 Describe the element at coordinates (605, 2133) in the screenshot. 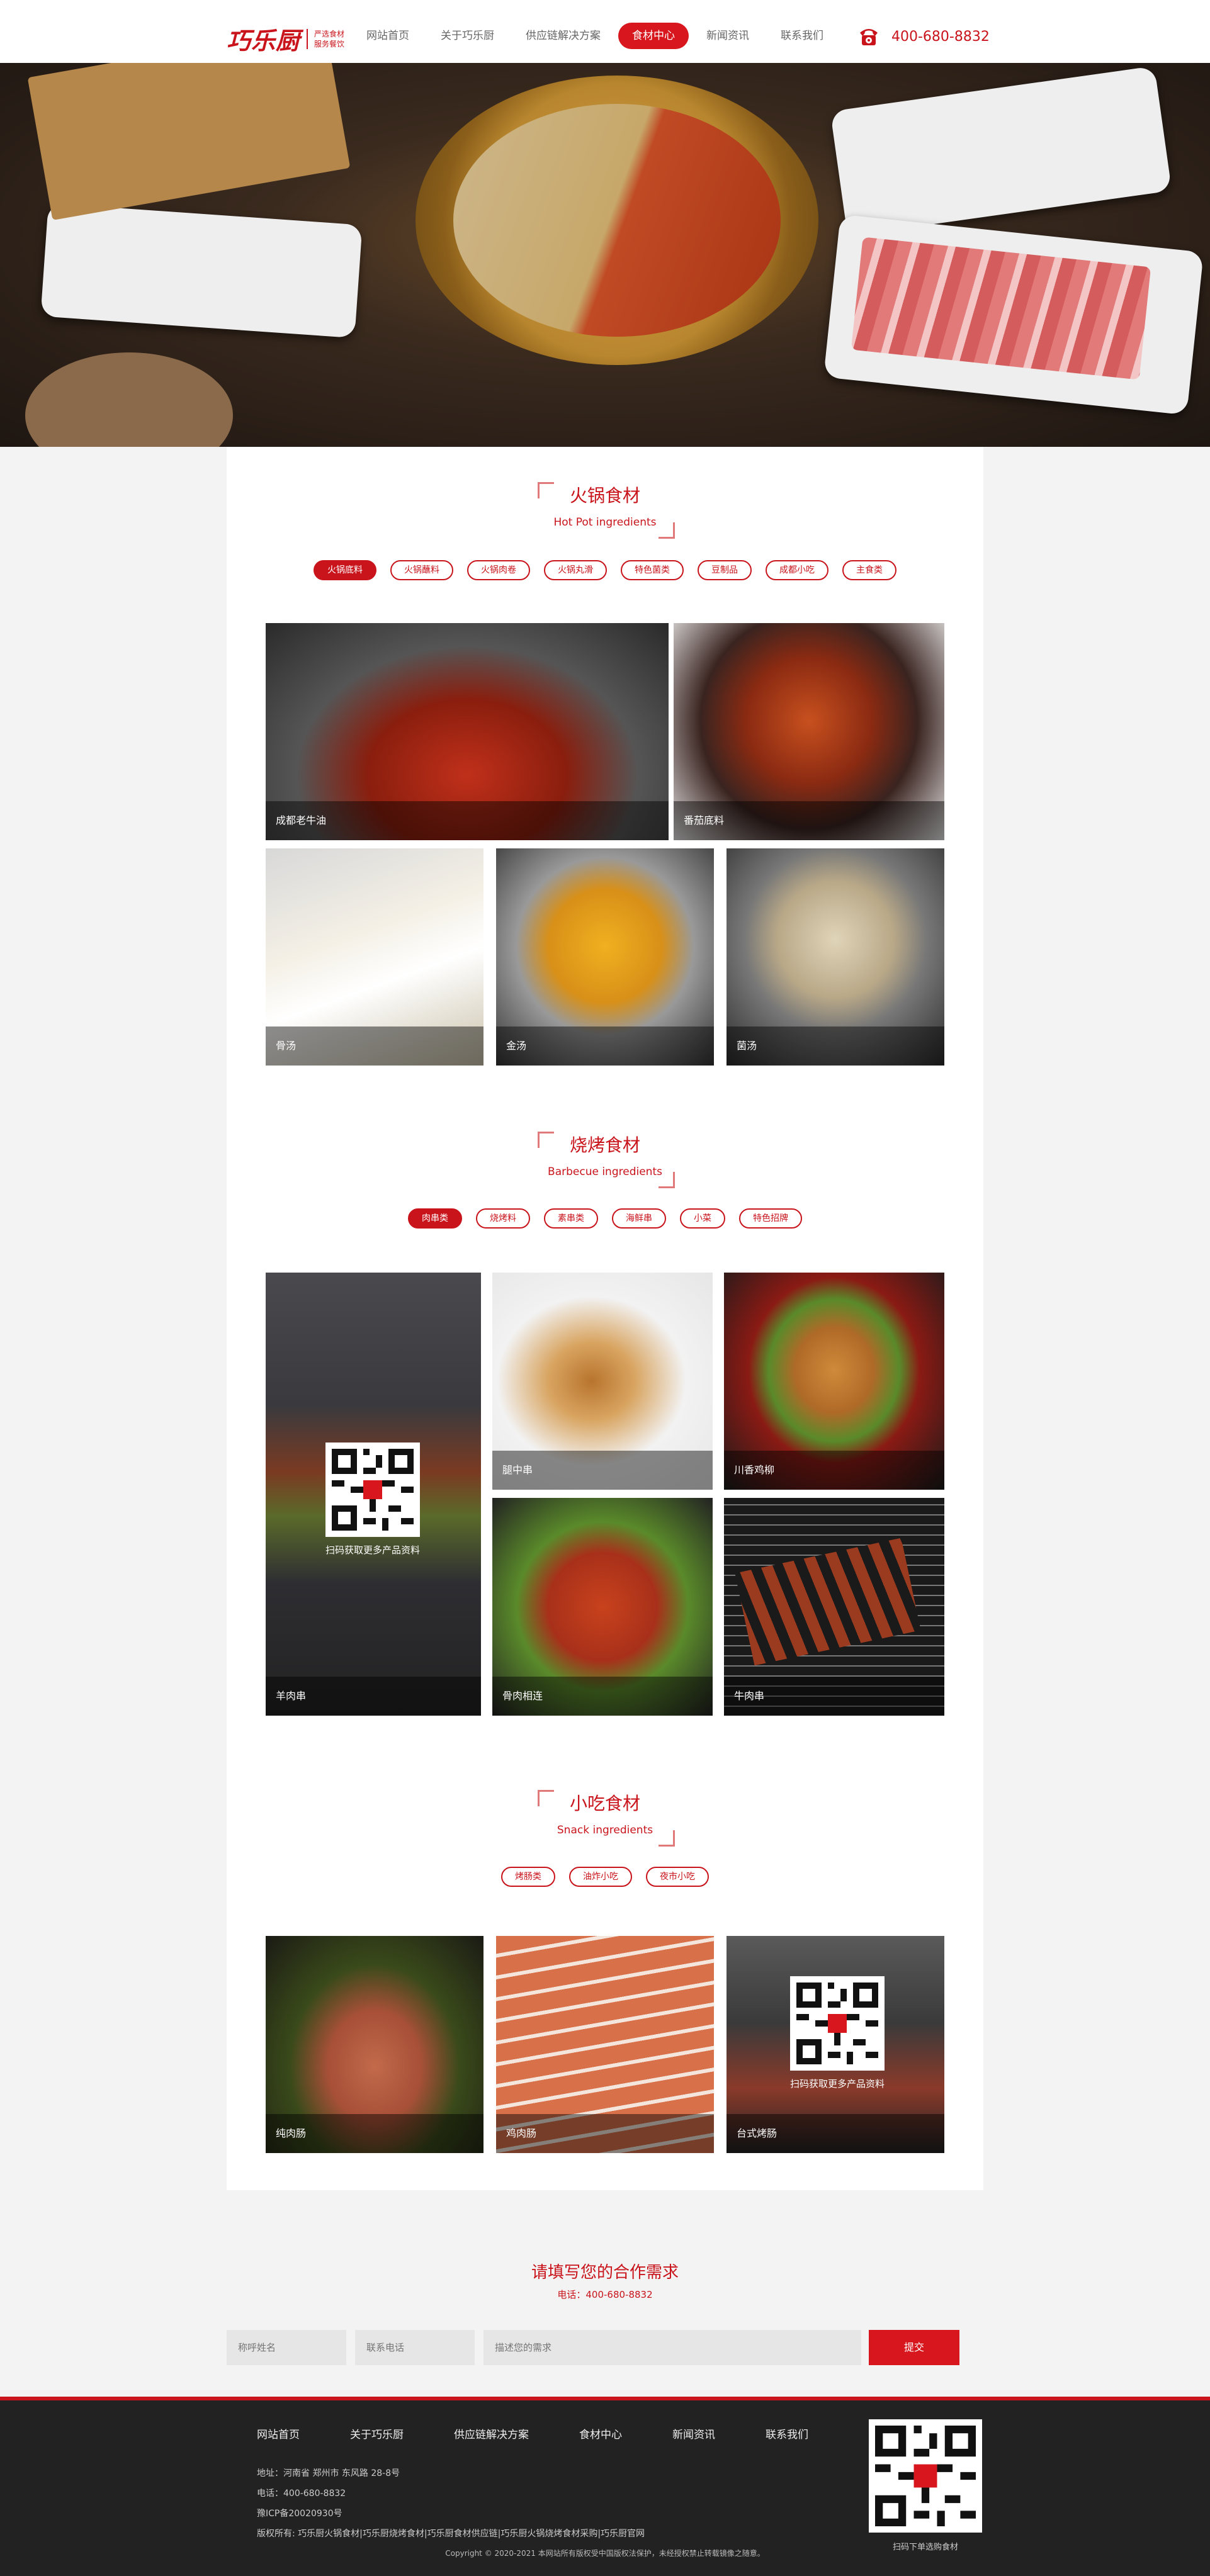

I see `product-caption: 鸡肉肠` at that location.